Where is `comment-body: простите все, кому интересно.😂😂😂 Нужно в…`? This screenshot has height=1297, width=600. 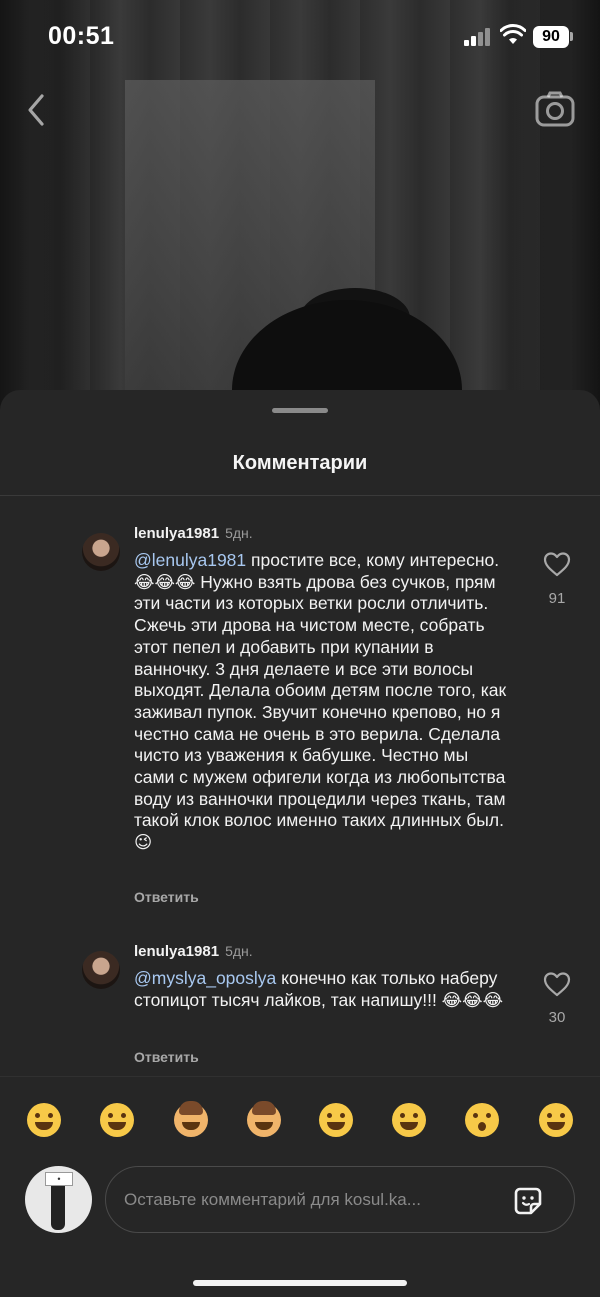
comment-body: простите все, кому интересно.😂😂😂 Нужно в… is located at coordinates (320, 701).